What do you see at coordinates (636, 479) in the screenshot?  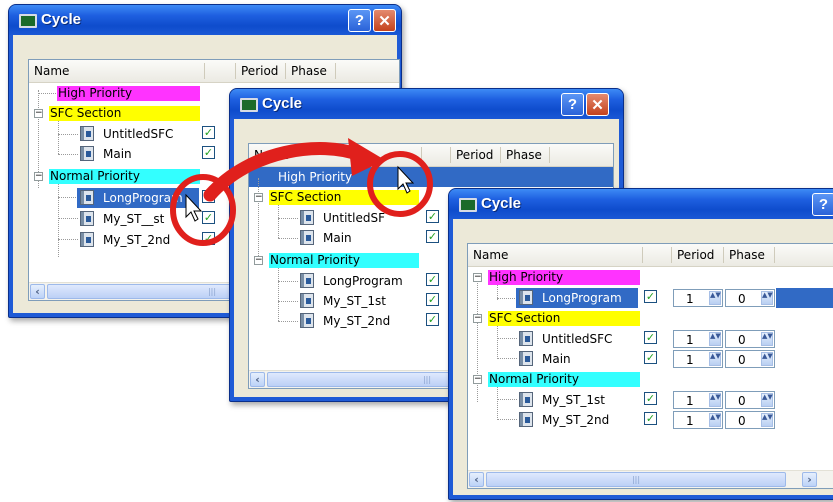 I see `scroll-thumb: |||` at bounding box center [636, 479].